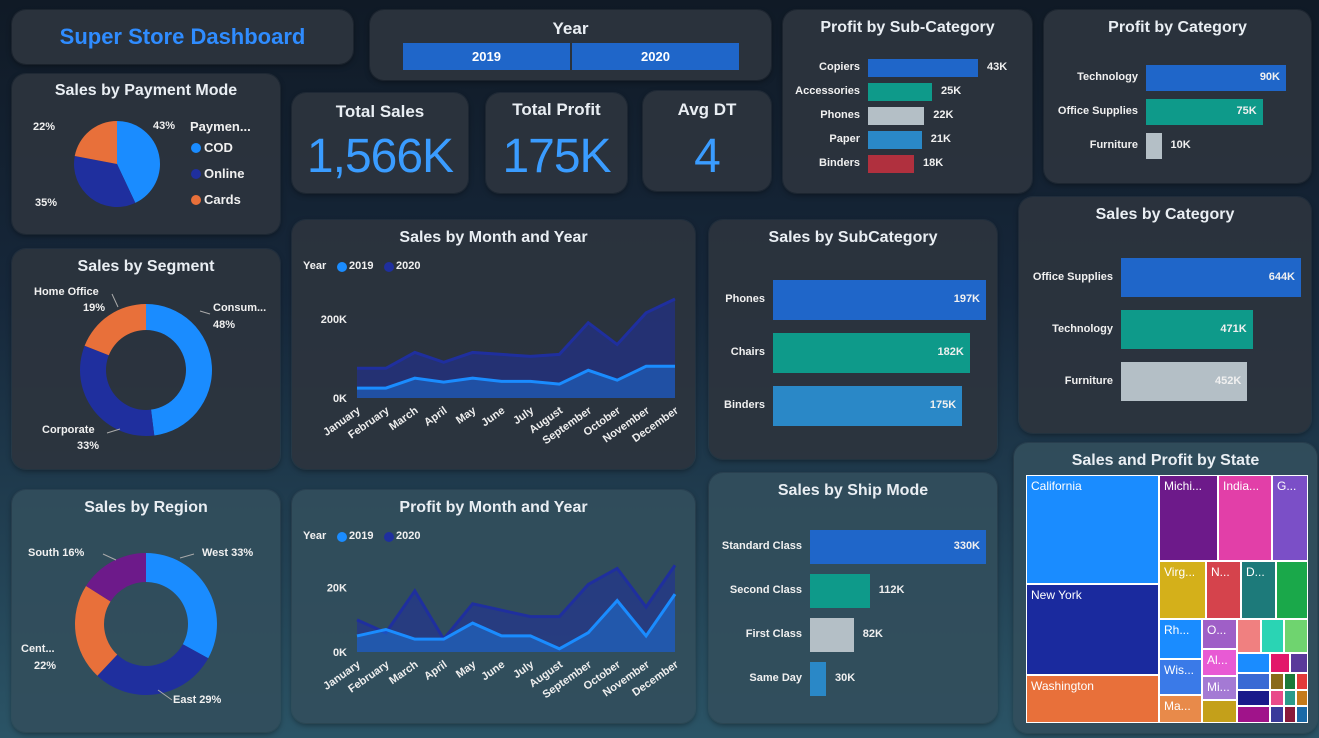  I want to click on kpi-label: Avg DT, so click(707, 109).